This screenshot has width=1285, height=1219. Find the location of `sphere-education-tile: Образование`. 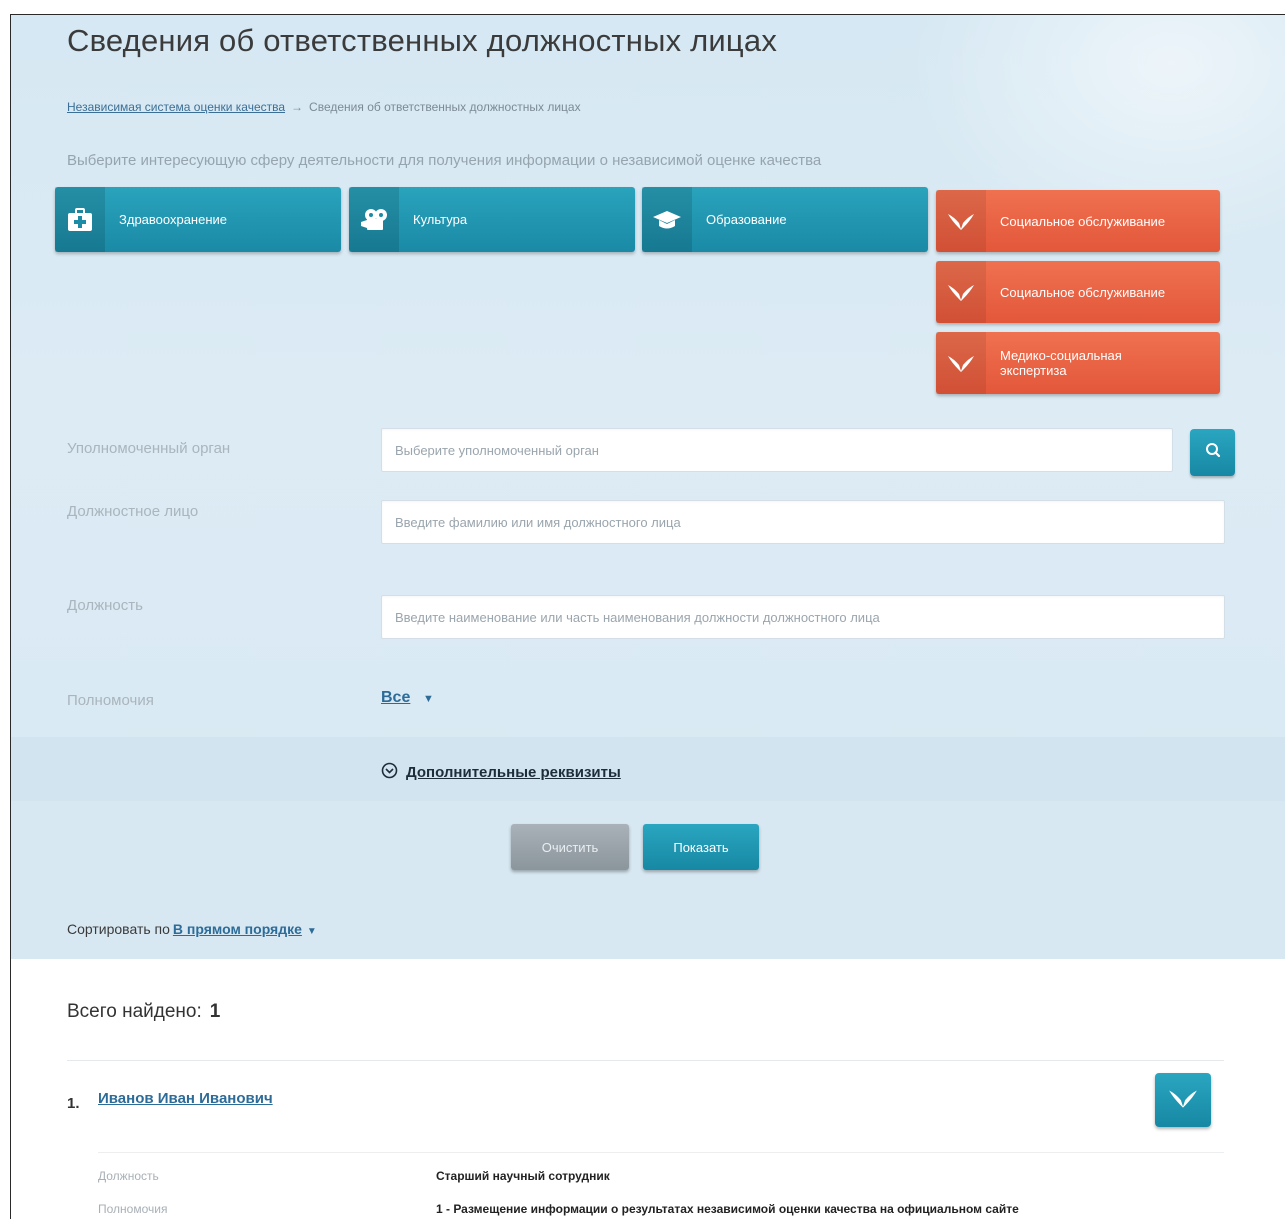

sphere-education-tile: Образование is located at coordinates (785, 219).